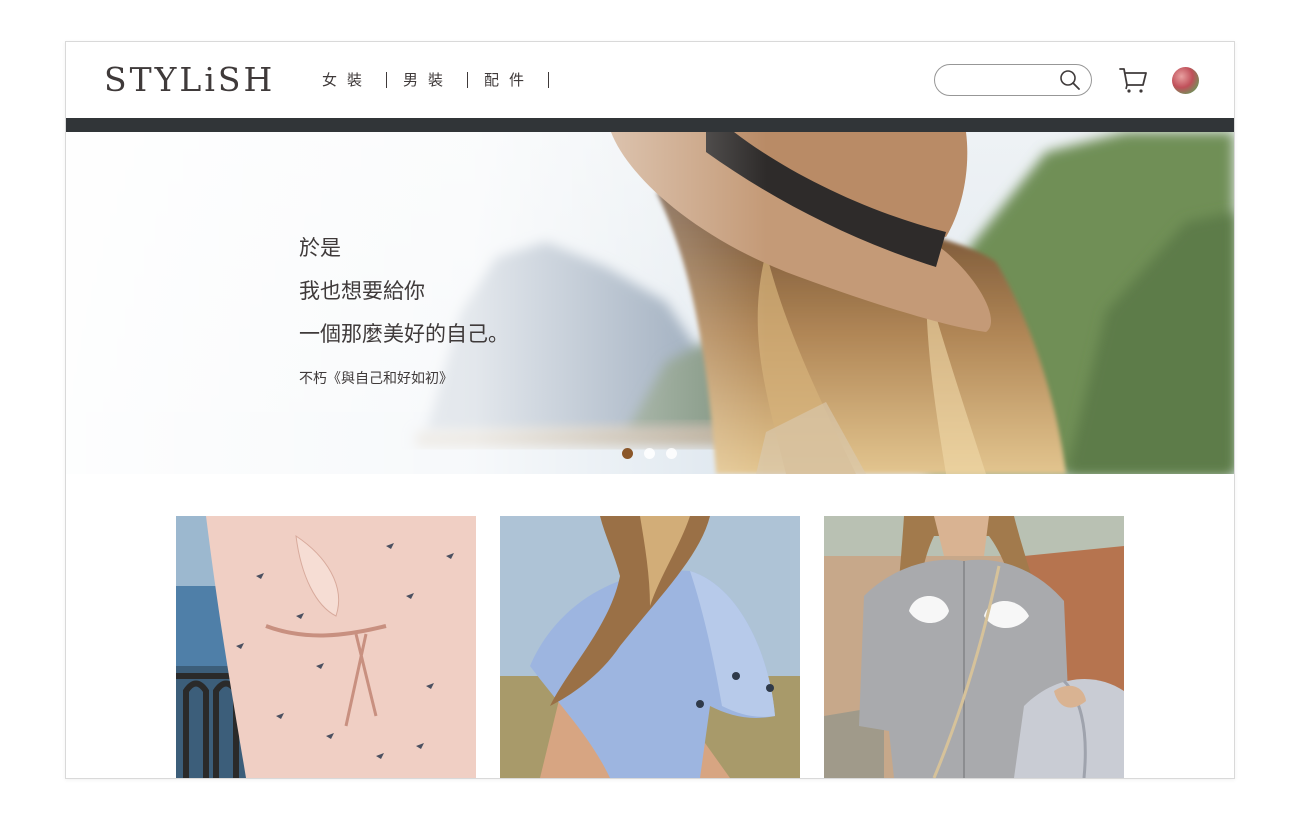 This screenshot has height=820, width=1300. What do you see at coordinates (1070, 80) in the screenshot?
I see `search-icon` at bounding box center [1070, 80].